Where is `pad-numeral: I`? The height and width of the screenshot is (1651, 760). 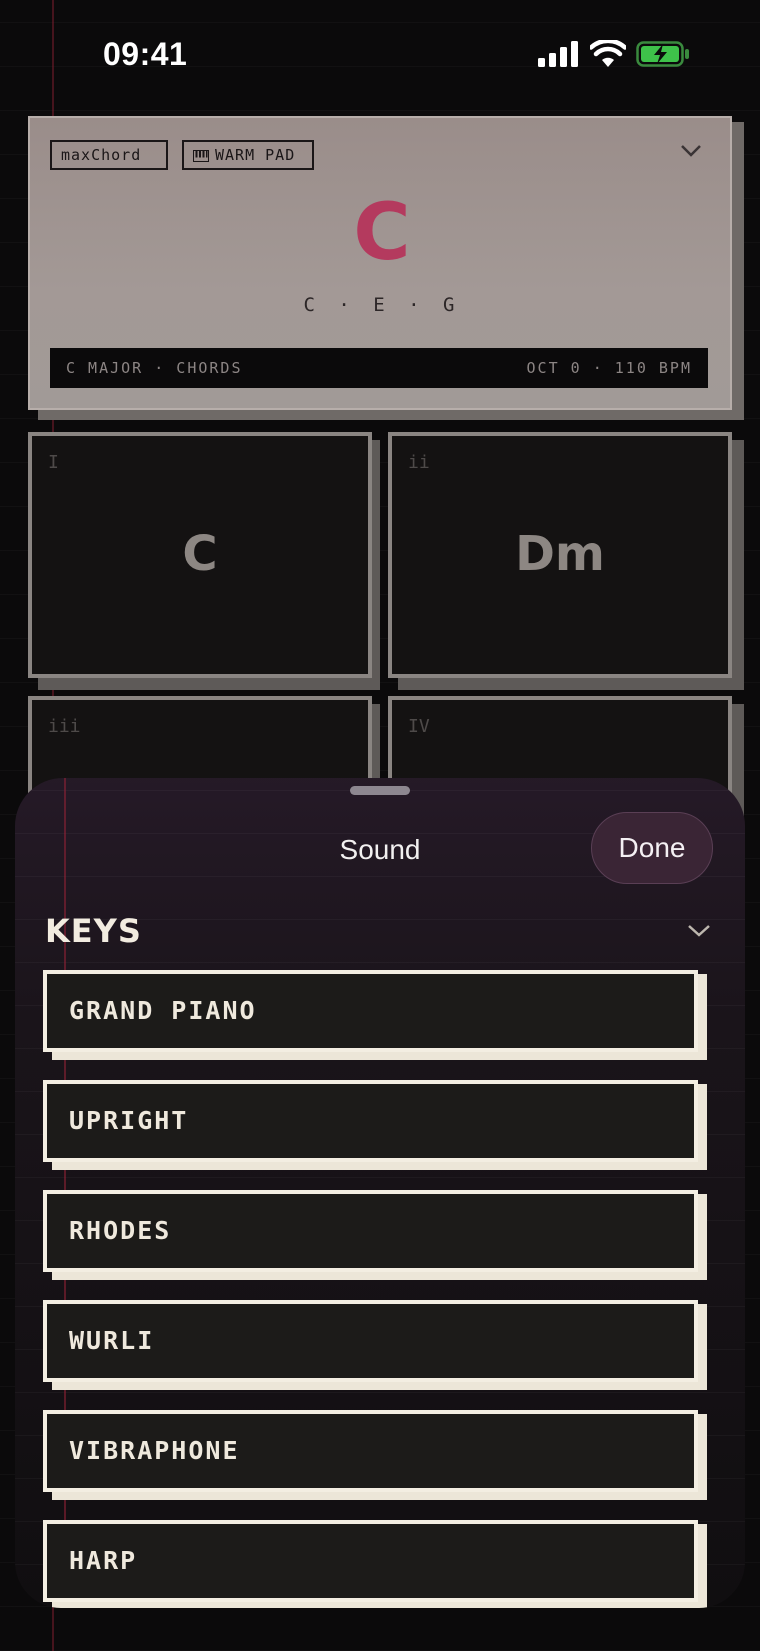 pad-numeral: I is located at coordinates (53, 462).